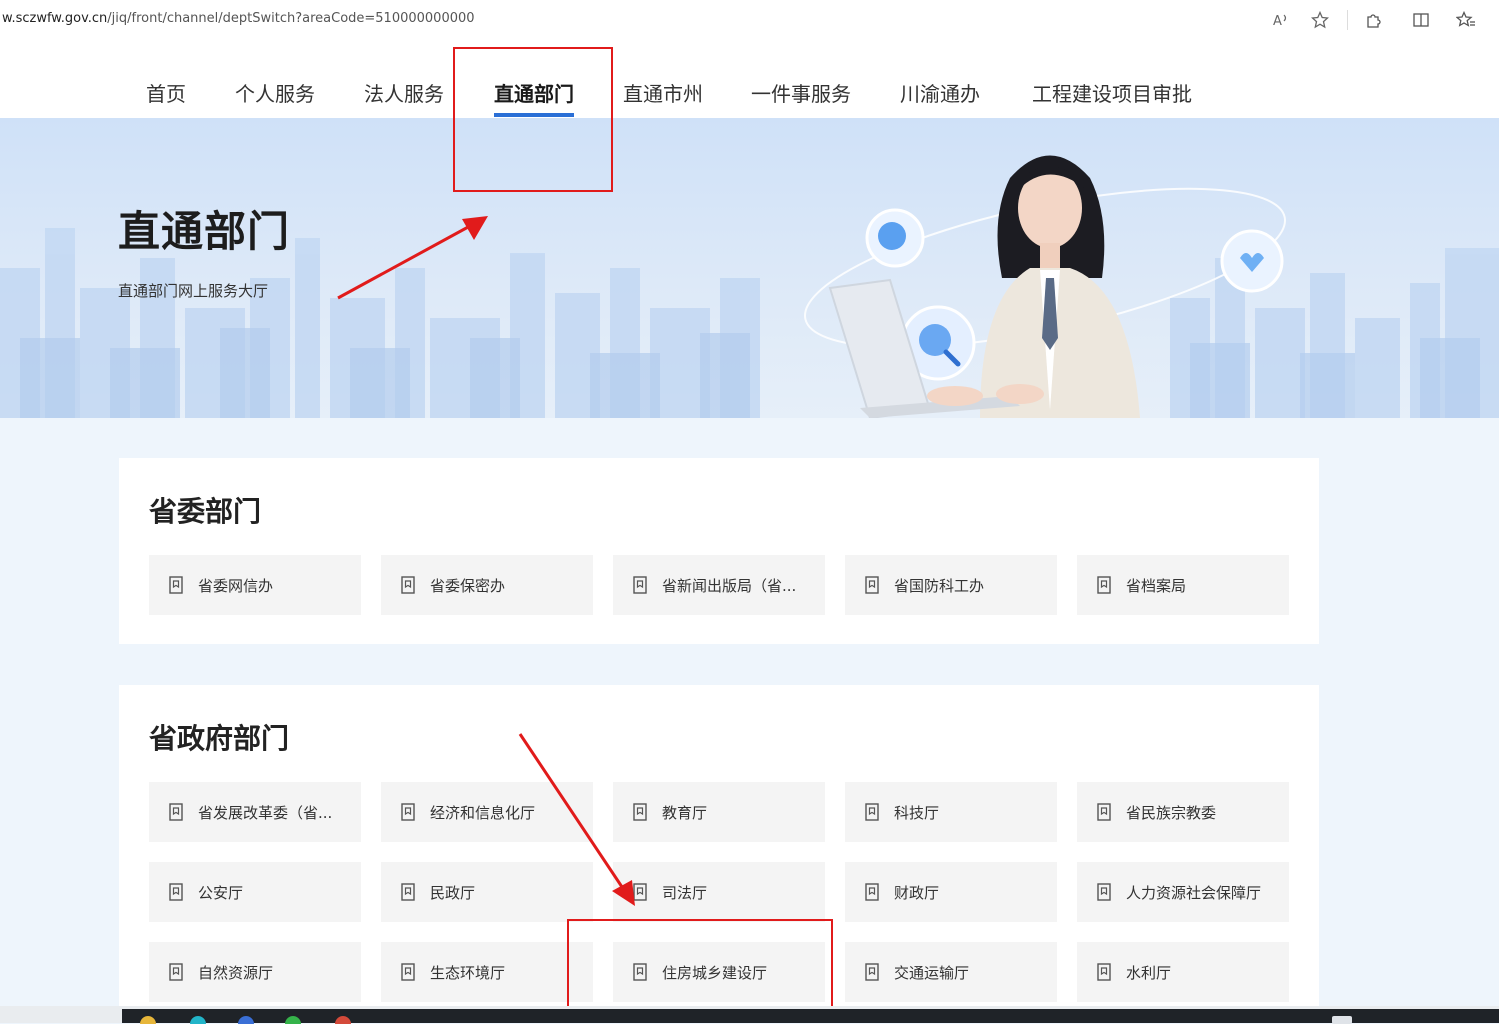 The height and width of the screenshot is (1024, 1499). I want to click on dept-tile: 经济和信息化厅, so click(487, 812).